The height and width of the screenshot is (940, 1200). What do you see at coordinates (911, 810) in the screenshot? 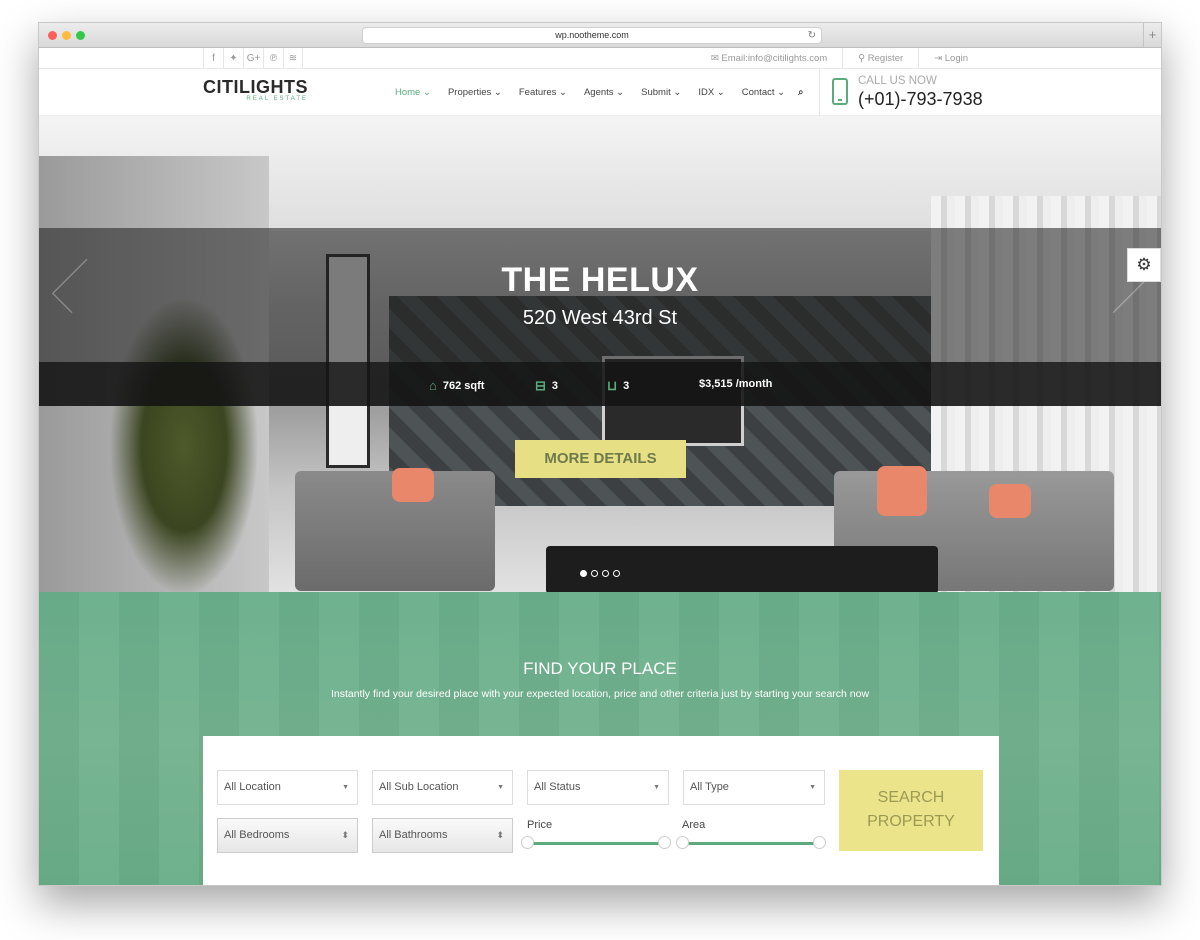
I see `search-property-button: SEARCH PROPERTY` at bounding box center [911, 810].